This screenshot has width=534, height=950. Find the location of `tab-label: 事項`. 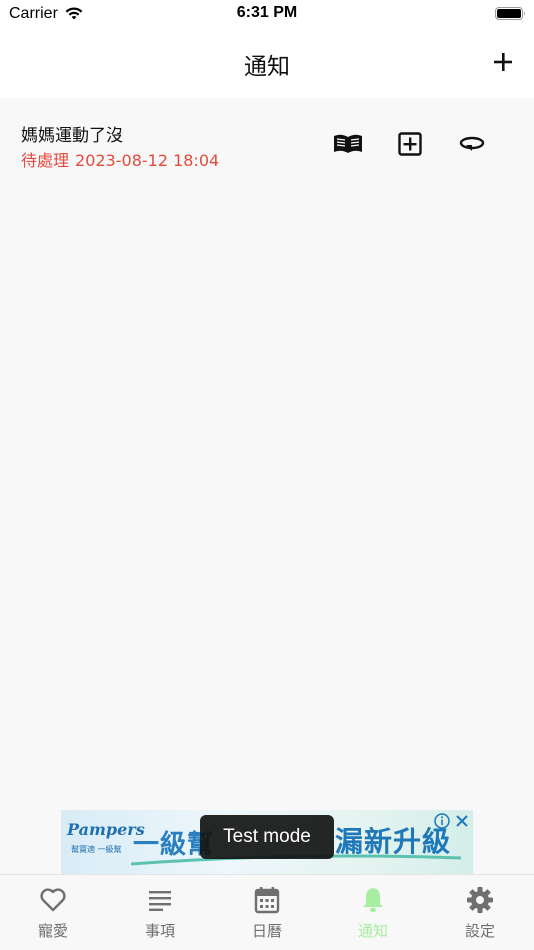

tab-label: 事項 is located at coordinates (159, 931).